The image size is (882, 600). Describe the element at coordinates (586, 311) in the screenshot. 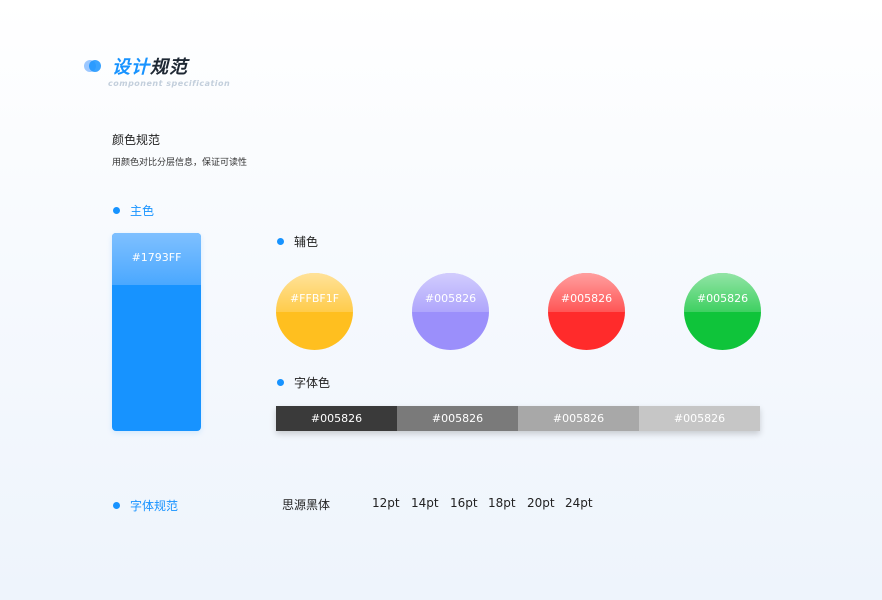

I see `secondary-swatch-red: #005826` at that location.